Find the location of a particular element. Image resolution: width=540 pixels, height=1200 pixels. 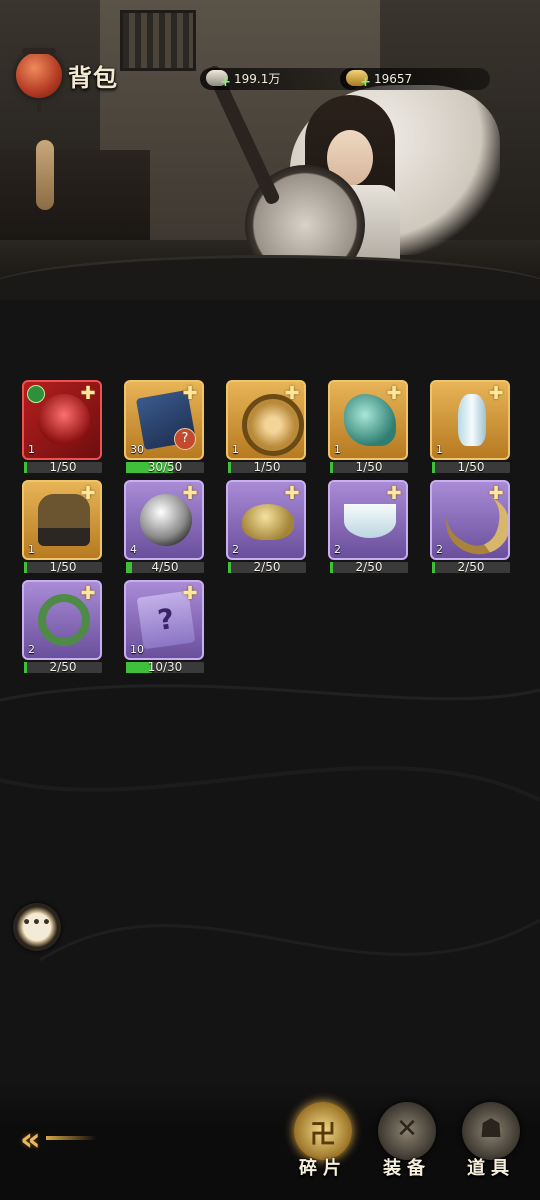

chat-button: ••• is located at coordinates (37, 927).